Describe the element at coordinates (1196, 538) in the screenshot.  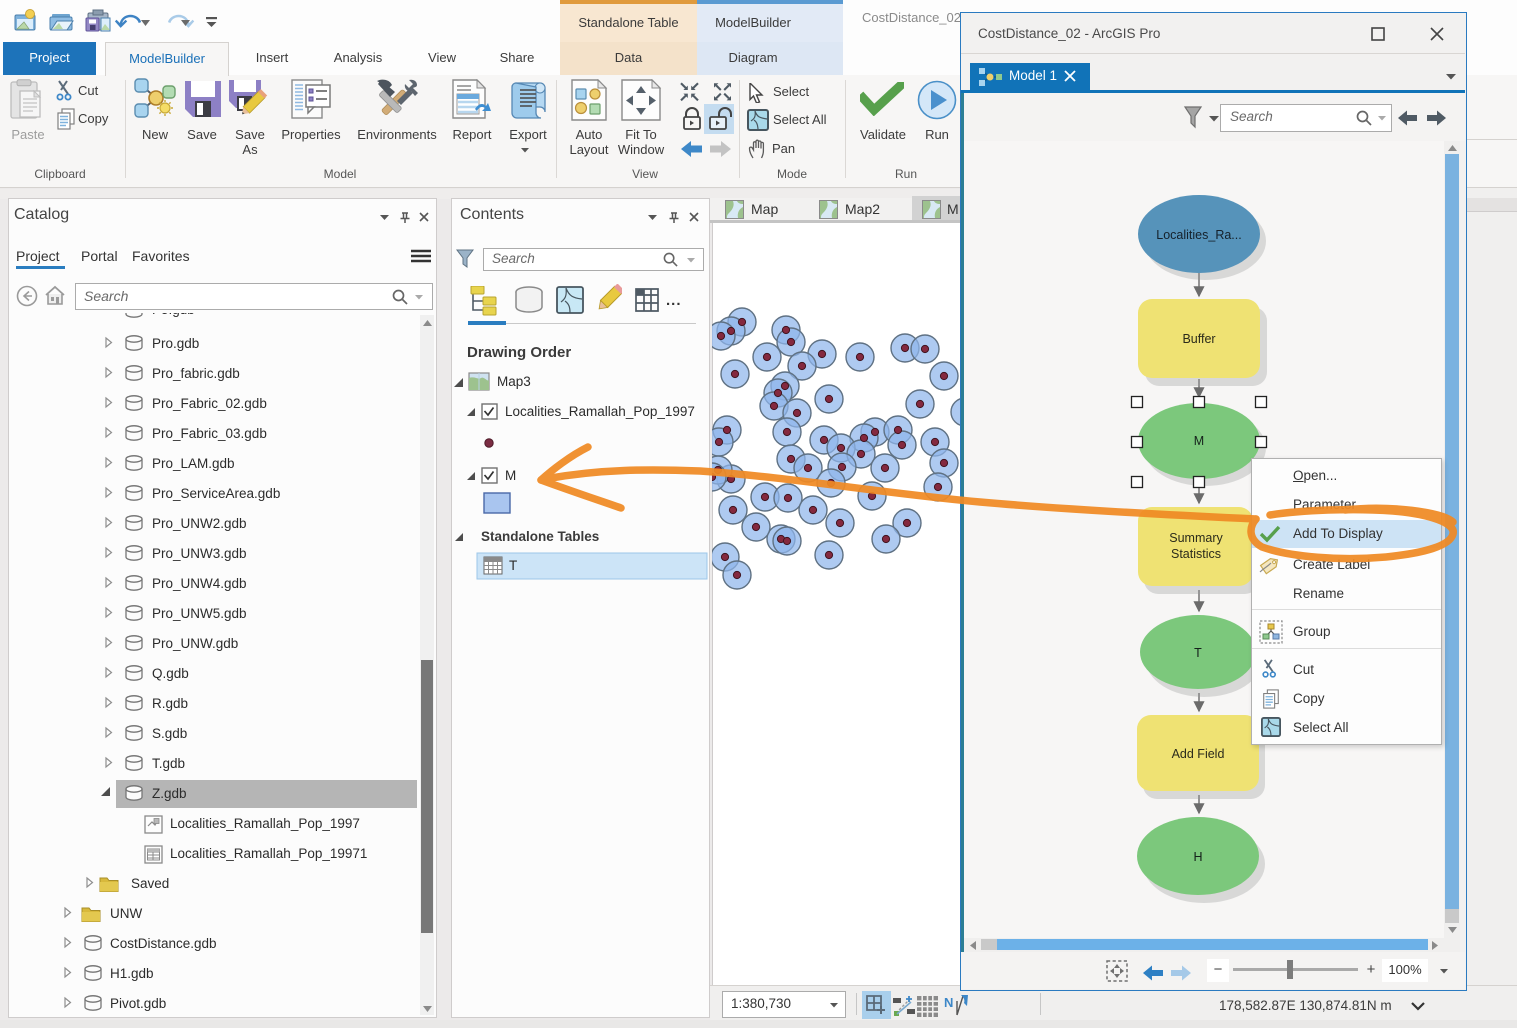
I see `svg-text: Summary` at that location.